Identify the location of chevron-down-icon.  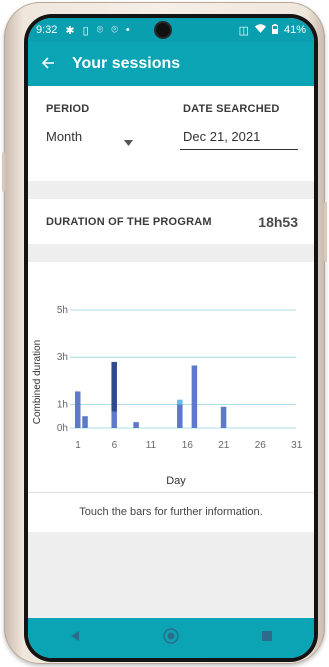
(128, 142).